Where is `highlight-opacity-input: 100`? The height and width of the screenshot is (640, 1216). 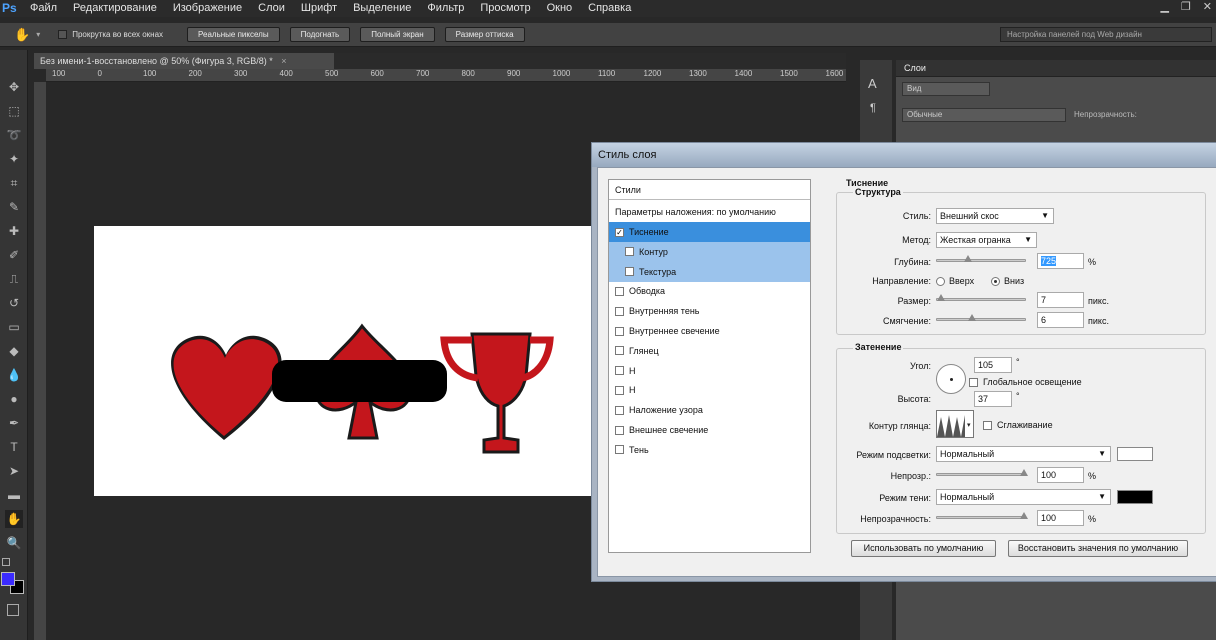
highlight-opacity-input: 100 is located at coordinates (1060, 475).